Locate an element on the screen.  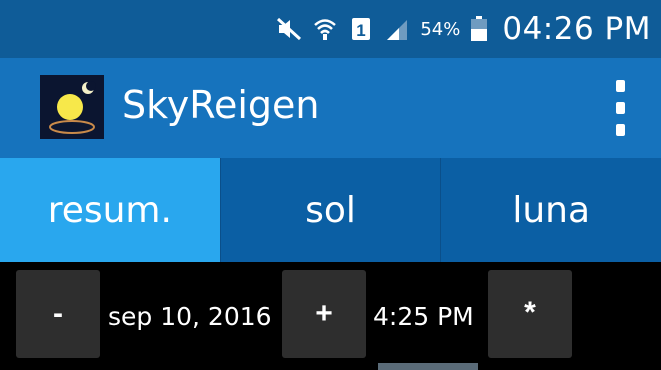
now-button: * is located at coordinates (530, 314).